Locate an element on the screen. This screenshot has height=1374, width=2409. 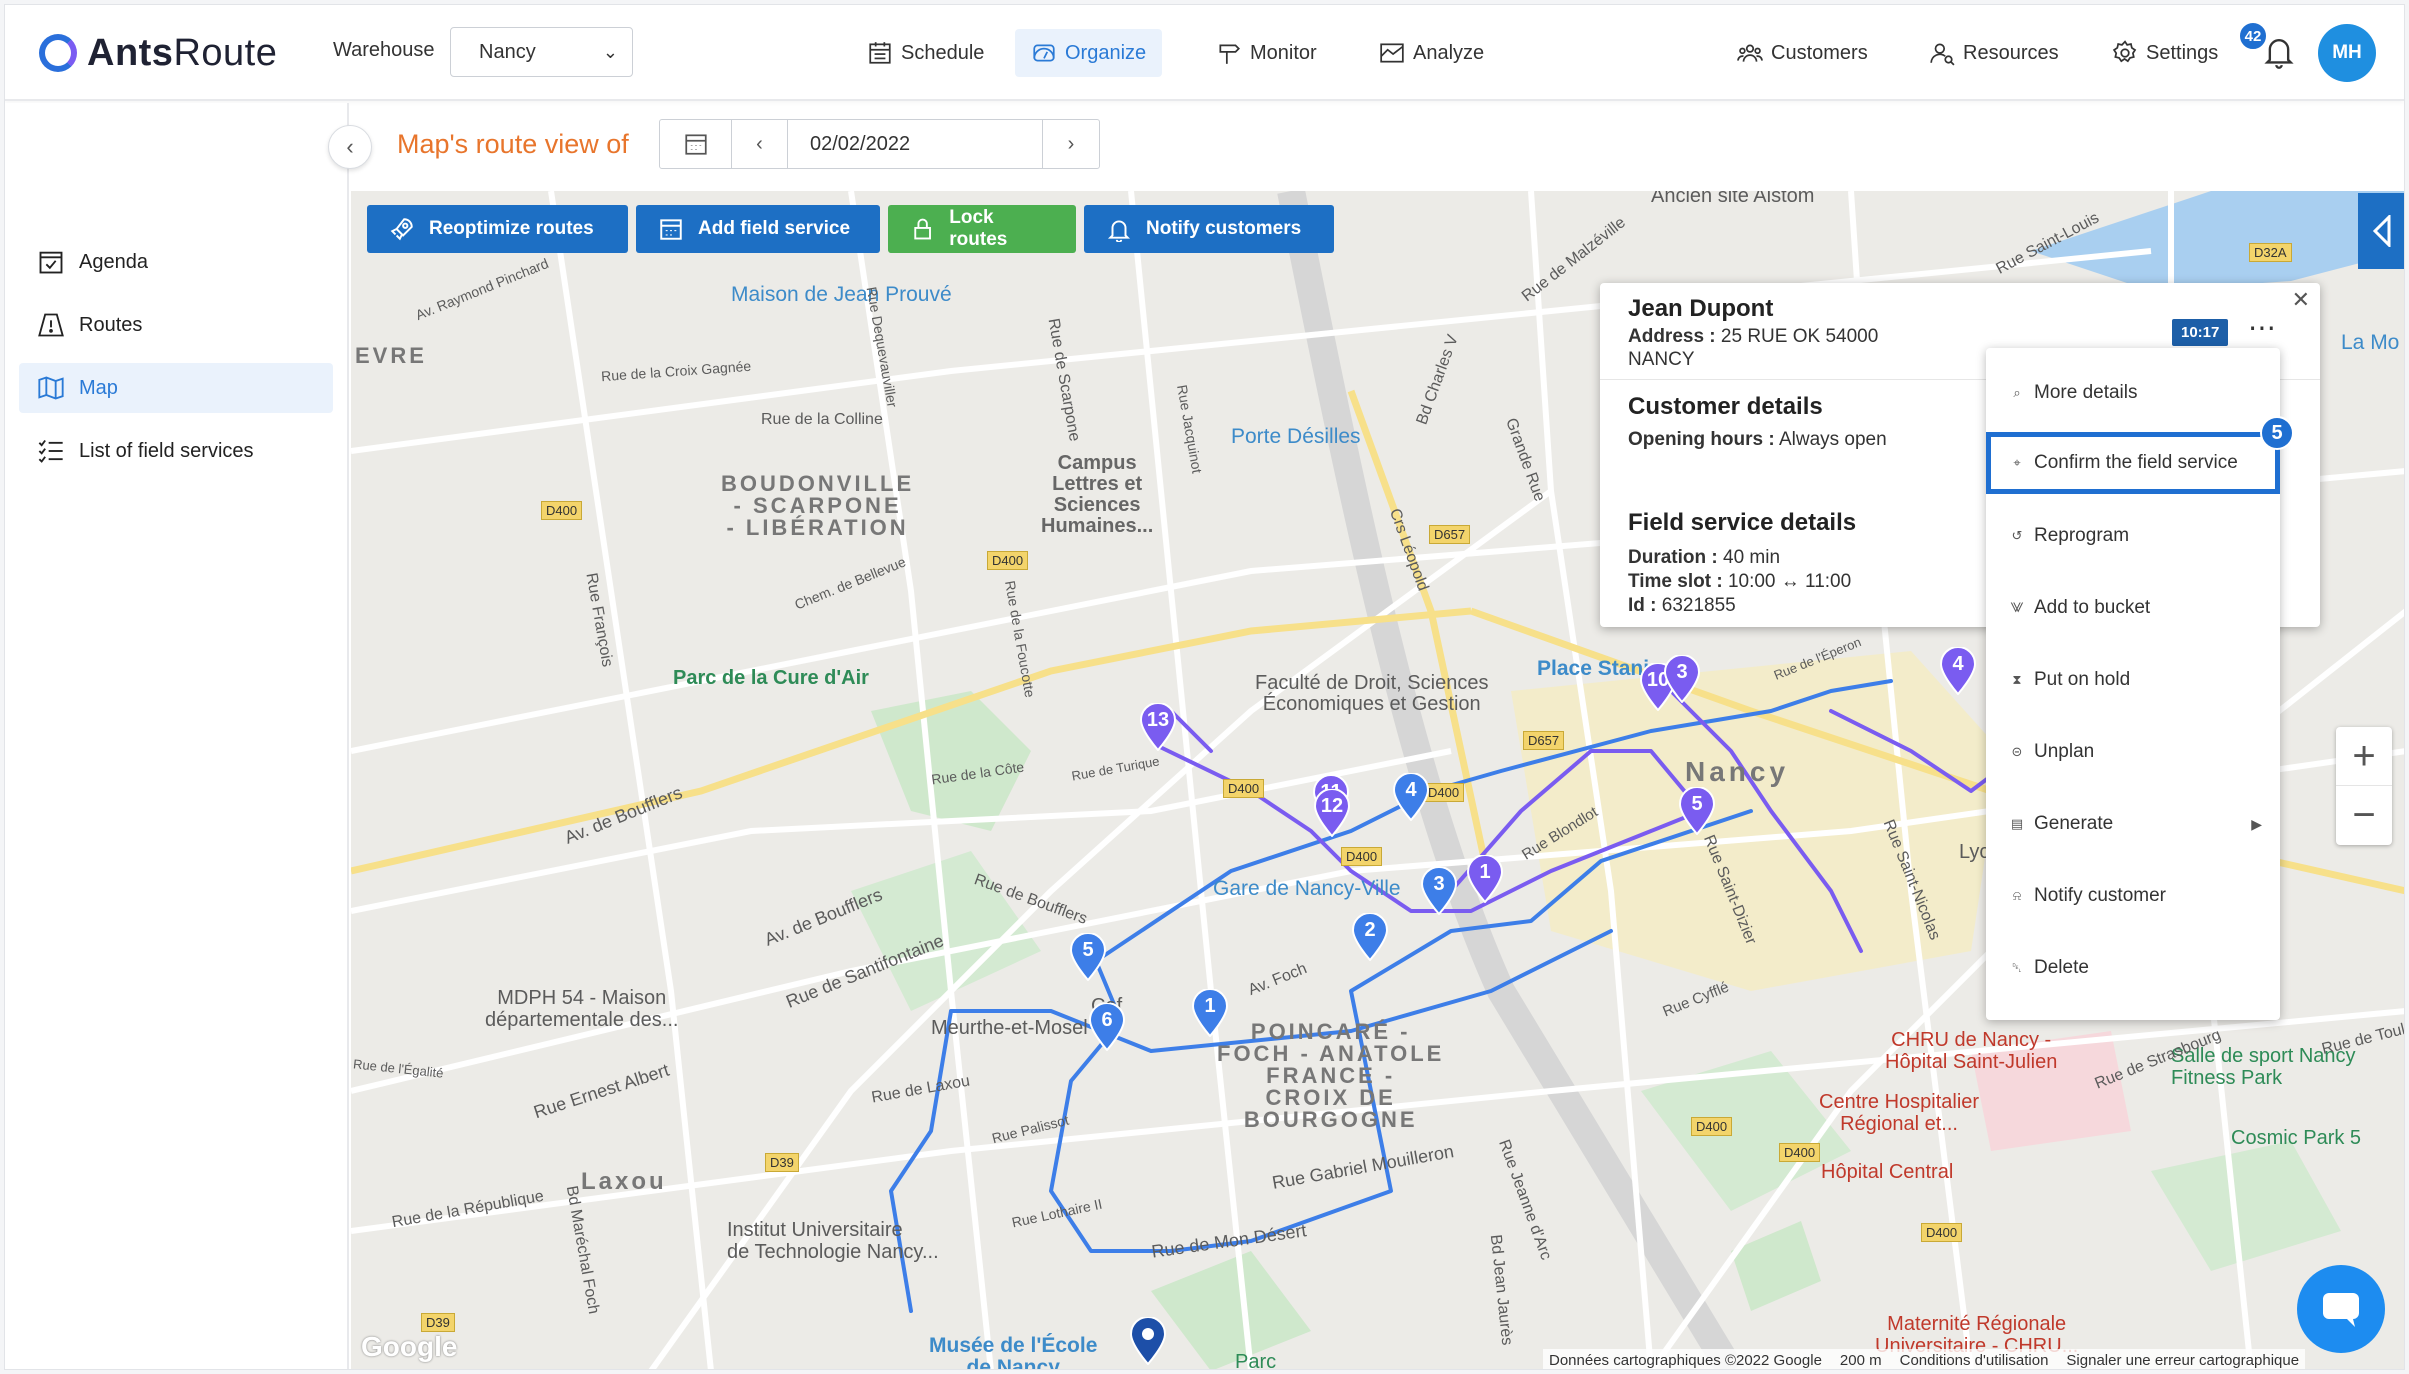
organize-dashboard-icon is located at coordinates (1044, 53).